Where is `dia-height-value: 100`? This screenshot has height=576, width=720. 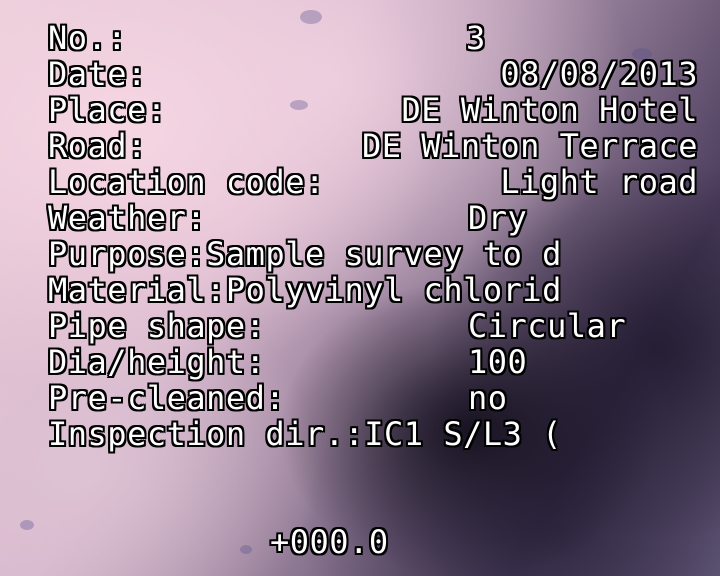
dia-height-value: 100 is located at coordinates (498, 362).